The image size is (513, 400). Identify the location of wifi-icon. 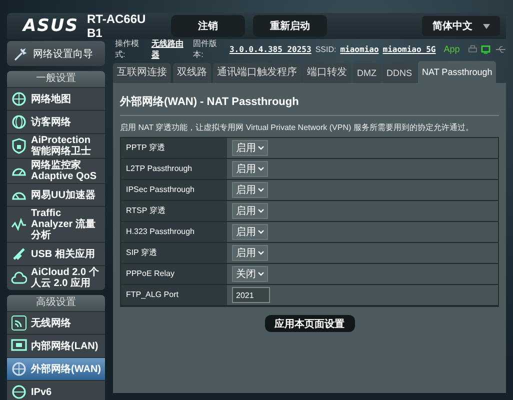
(19, 323).